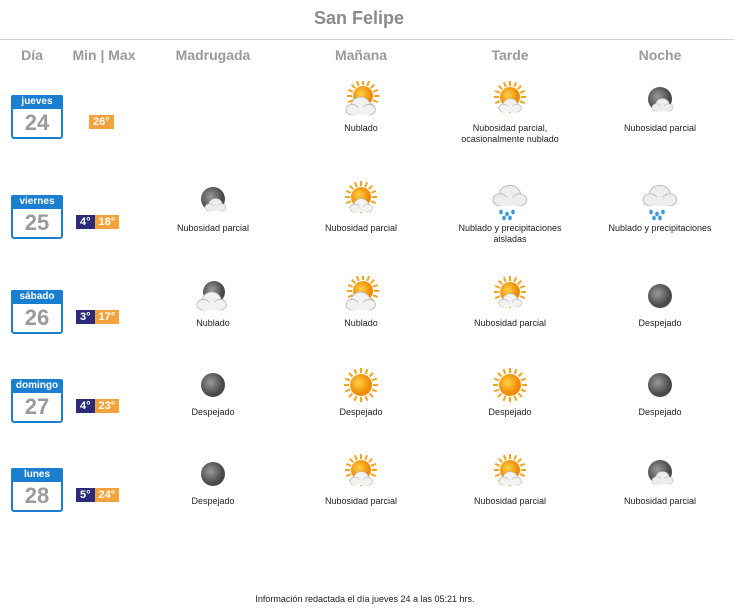  What do you see at coordinates (107, 222) in the screenshot?
I see `temp-max-badge: 18°` at bounding box center [107, 222].